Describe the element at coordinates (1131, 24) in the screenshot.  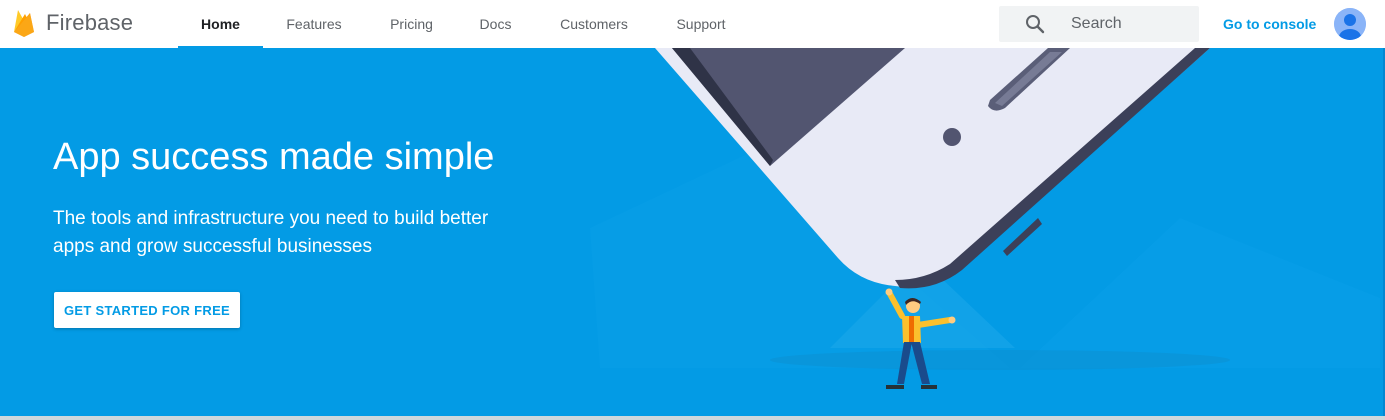
I see `search-input` at that location.